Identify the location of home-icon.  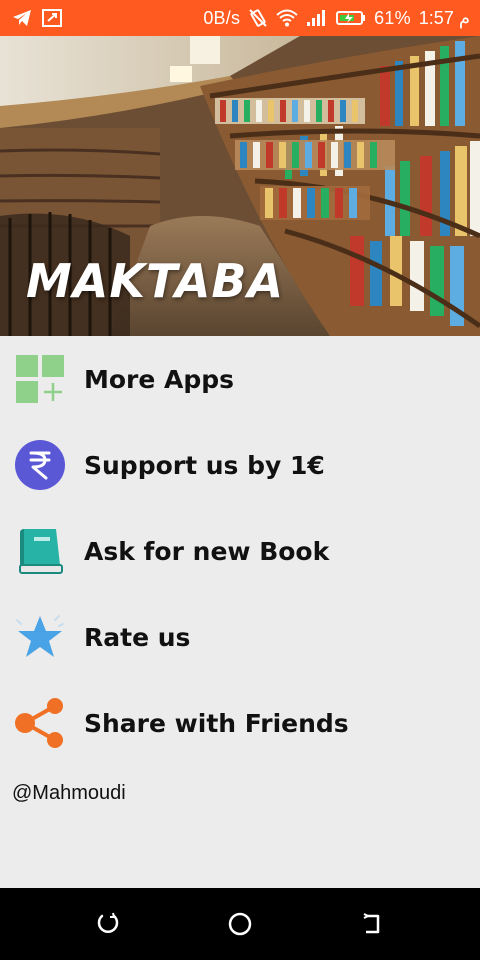
(240, 924).